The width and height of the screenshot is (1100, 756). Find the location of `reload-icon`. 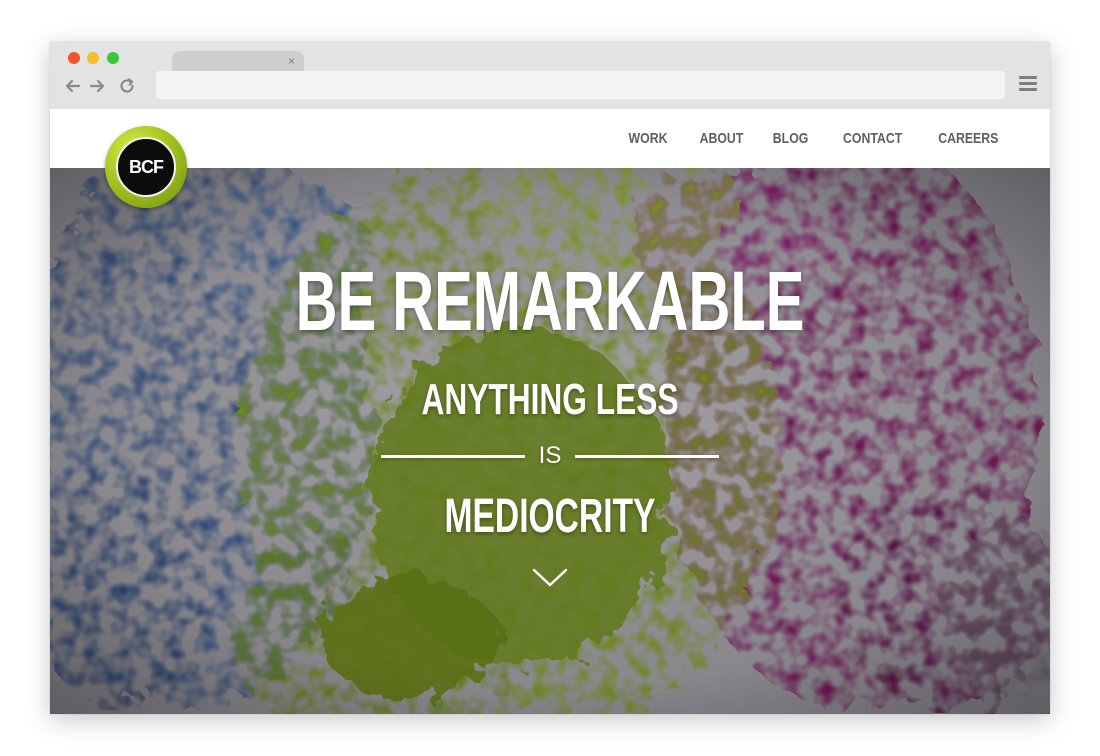

reload-icon is located at coordinates (127, 87).